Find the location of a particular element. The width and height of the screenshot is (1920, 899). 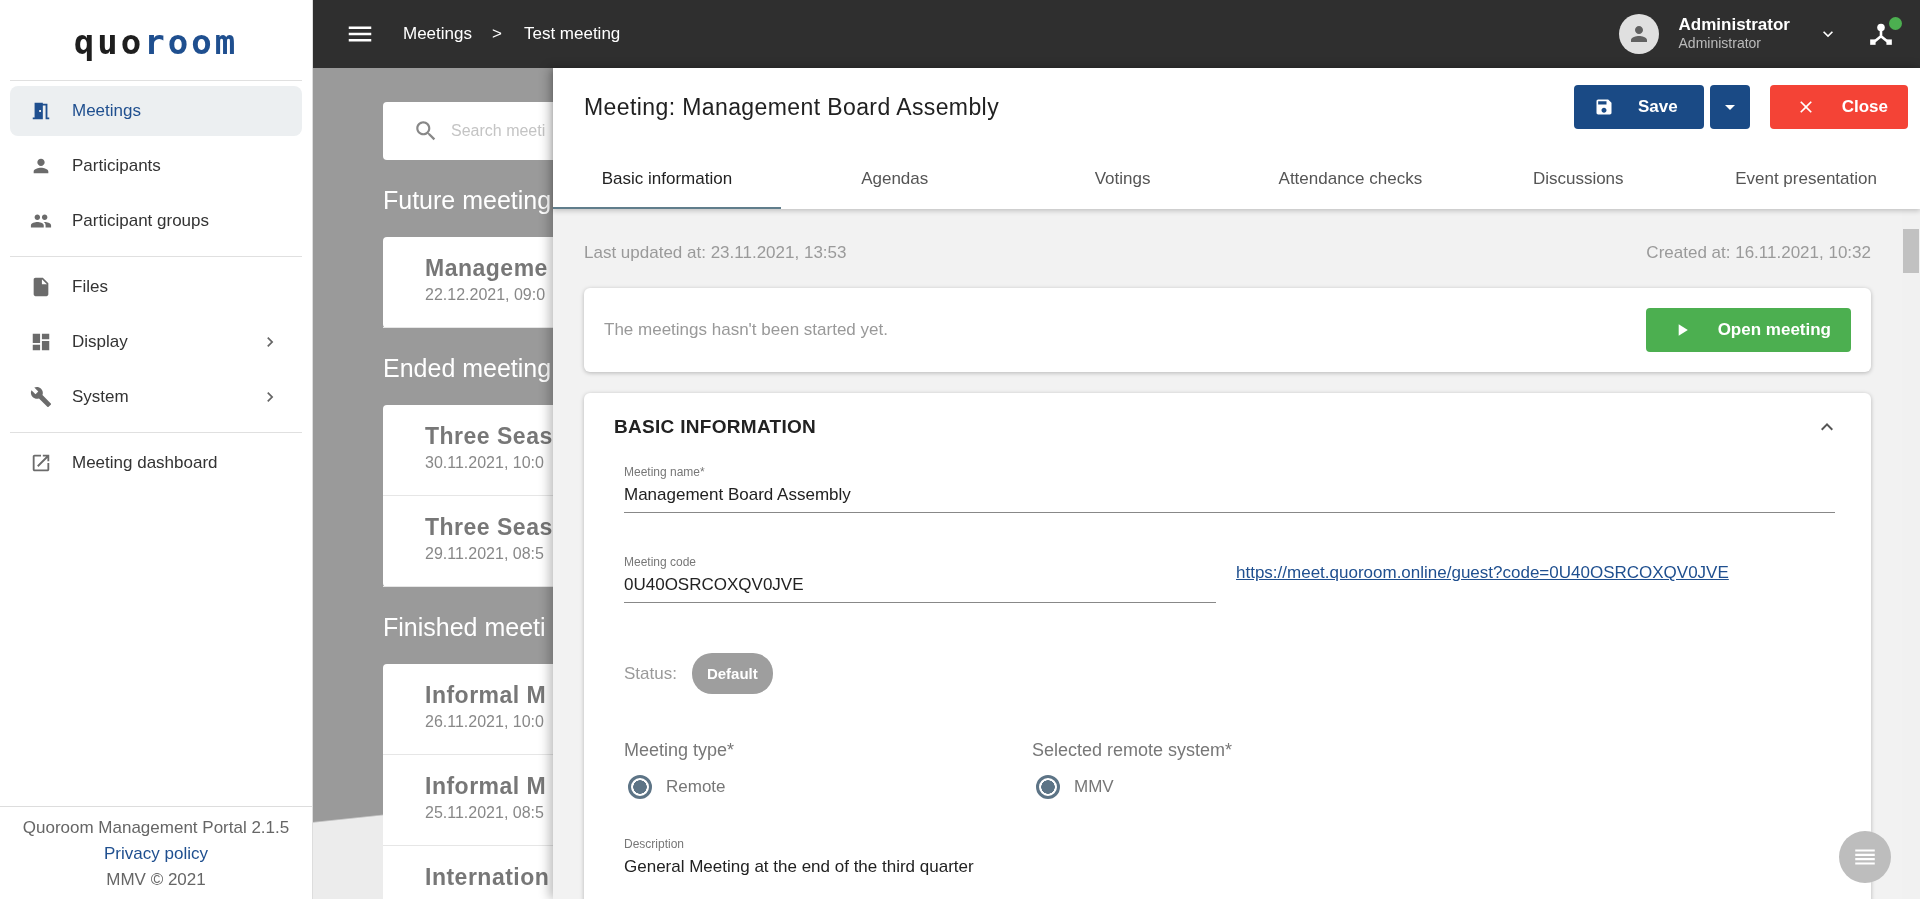

meeting-name-field: Meeting name* Management Board Assembly is located at coordinates (1229, 483).